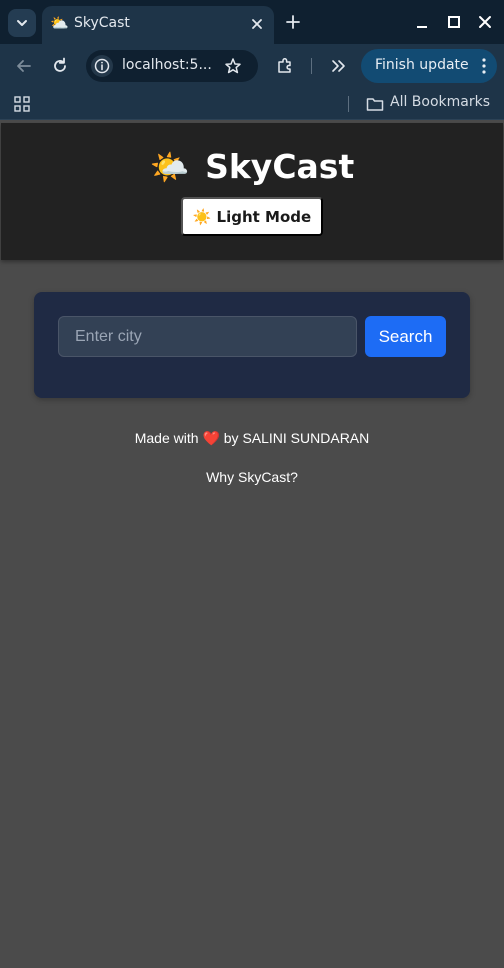 The width and height of the screenshot is (504, 968). Describe the element at coordinates (252, 104) in the screenshot. I see `bookmarks-bar: All Bookmarks` at that location.